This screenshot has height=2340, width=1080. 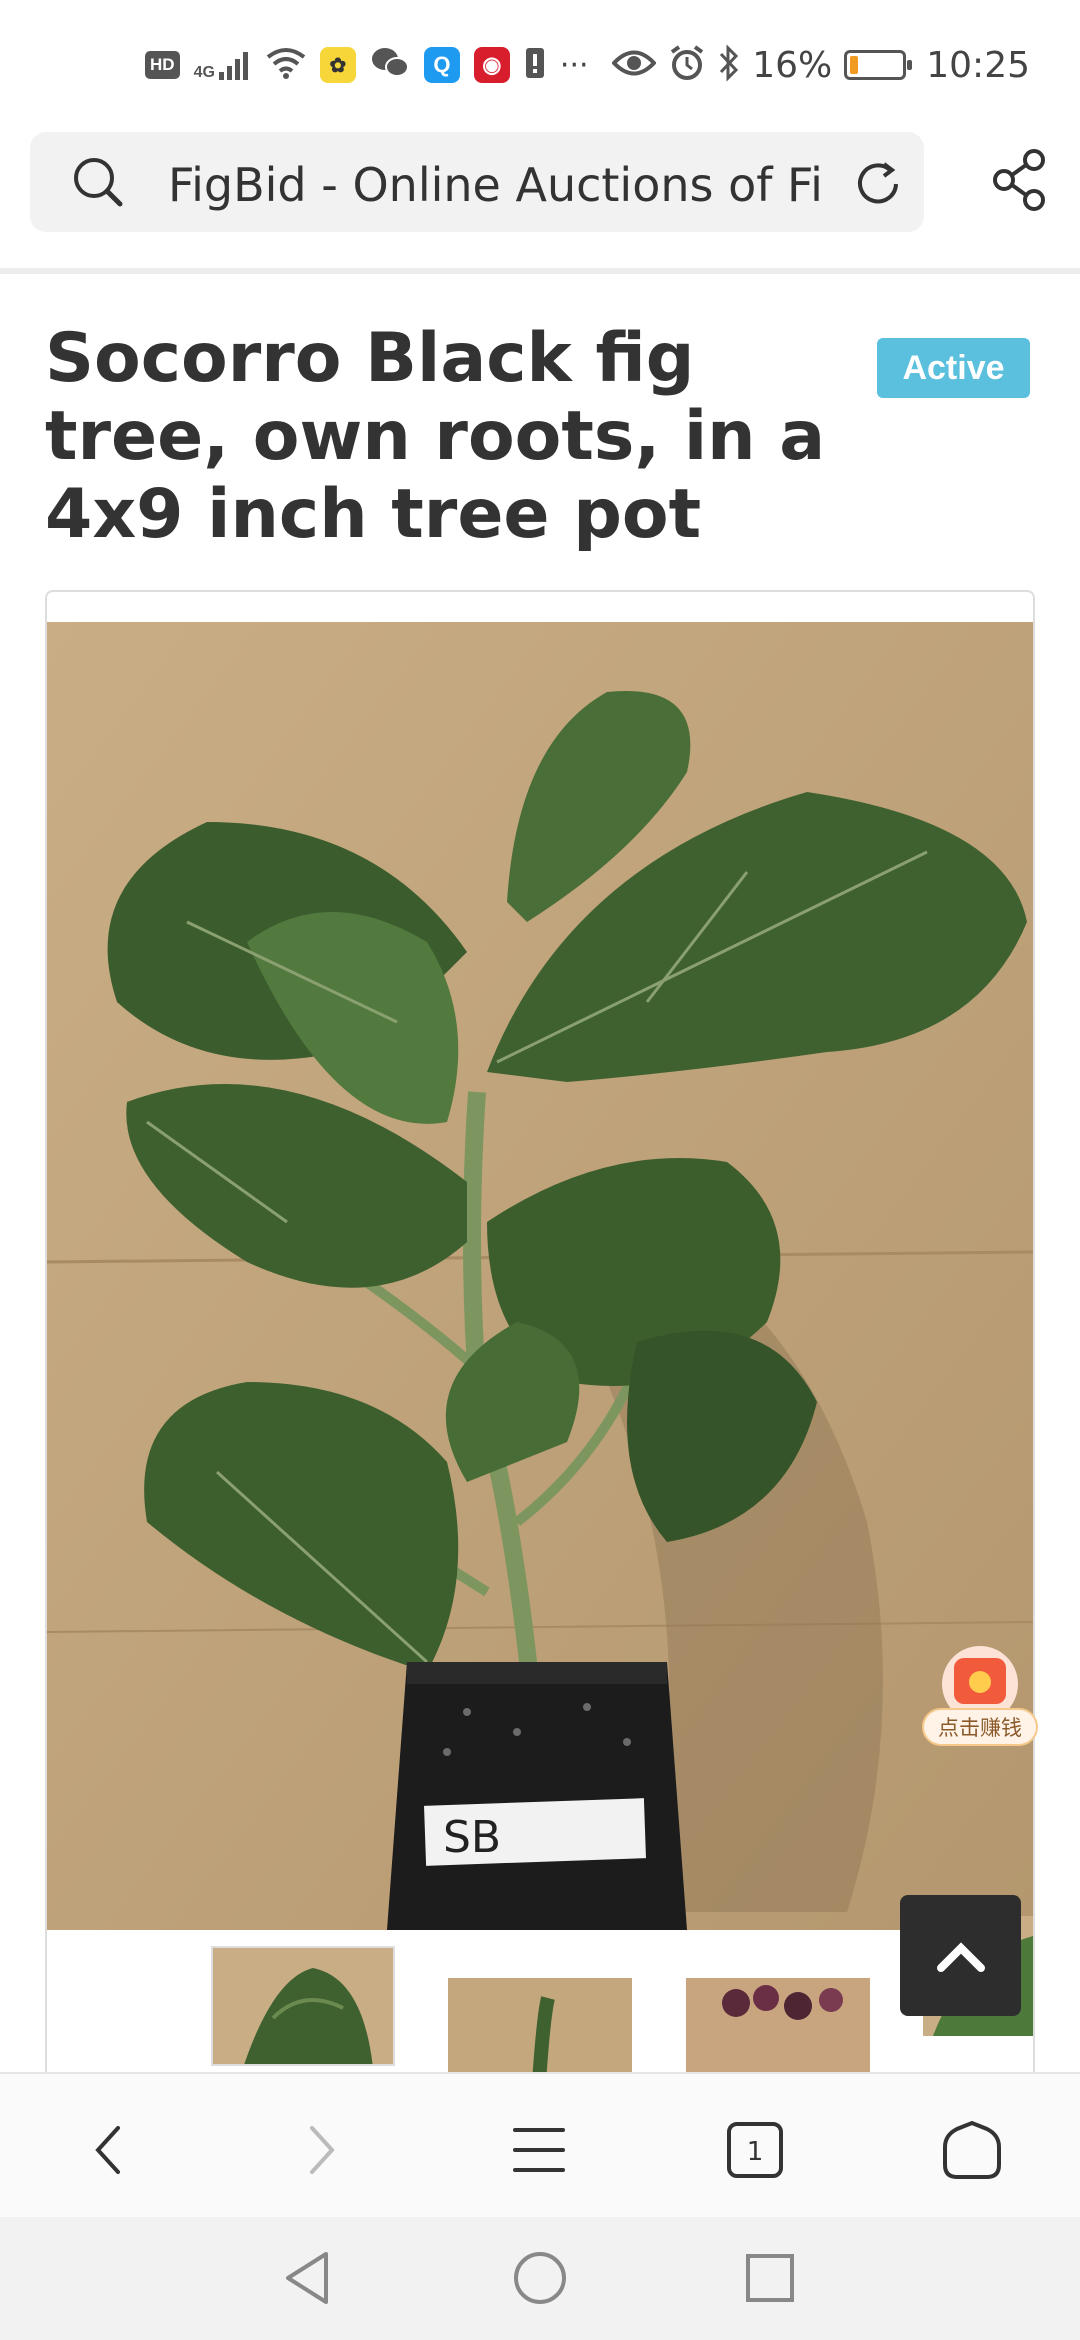 What do you see at coordinates (792, 65) in the screenshot?
I see `battery-percent: 16%` at bounding box center [792, 65].